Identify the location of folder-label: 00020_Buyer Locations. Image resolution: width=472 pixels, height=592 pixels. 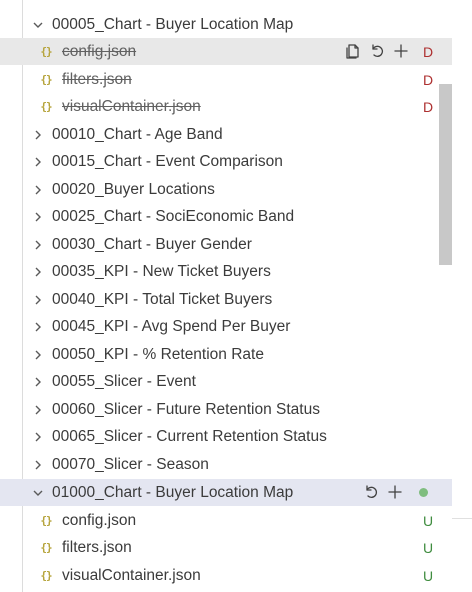
(133, 189).